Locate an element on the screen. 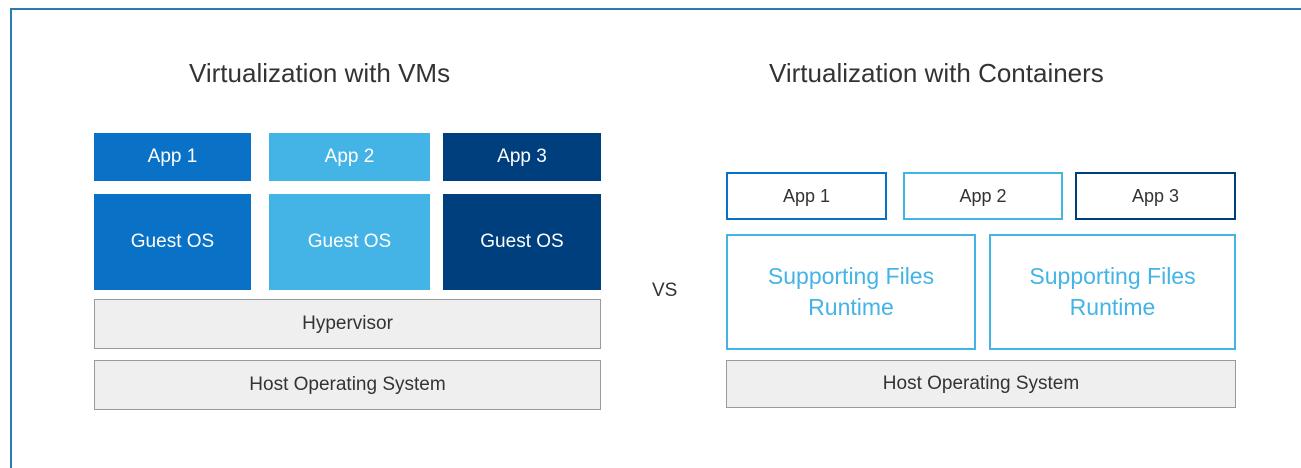  supporting-files-1-label: Supporting Files is located at coordinates (851, 276).